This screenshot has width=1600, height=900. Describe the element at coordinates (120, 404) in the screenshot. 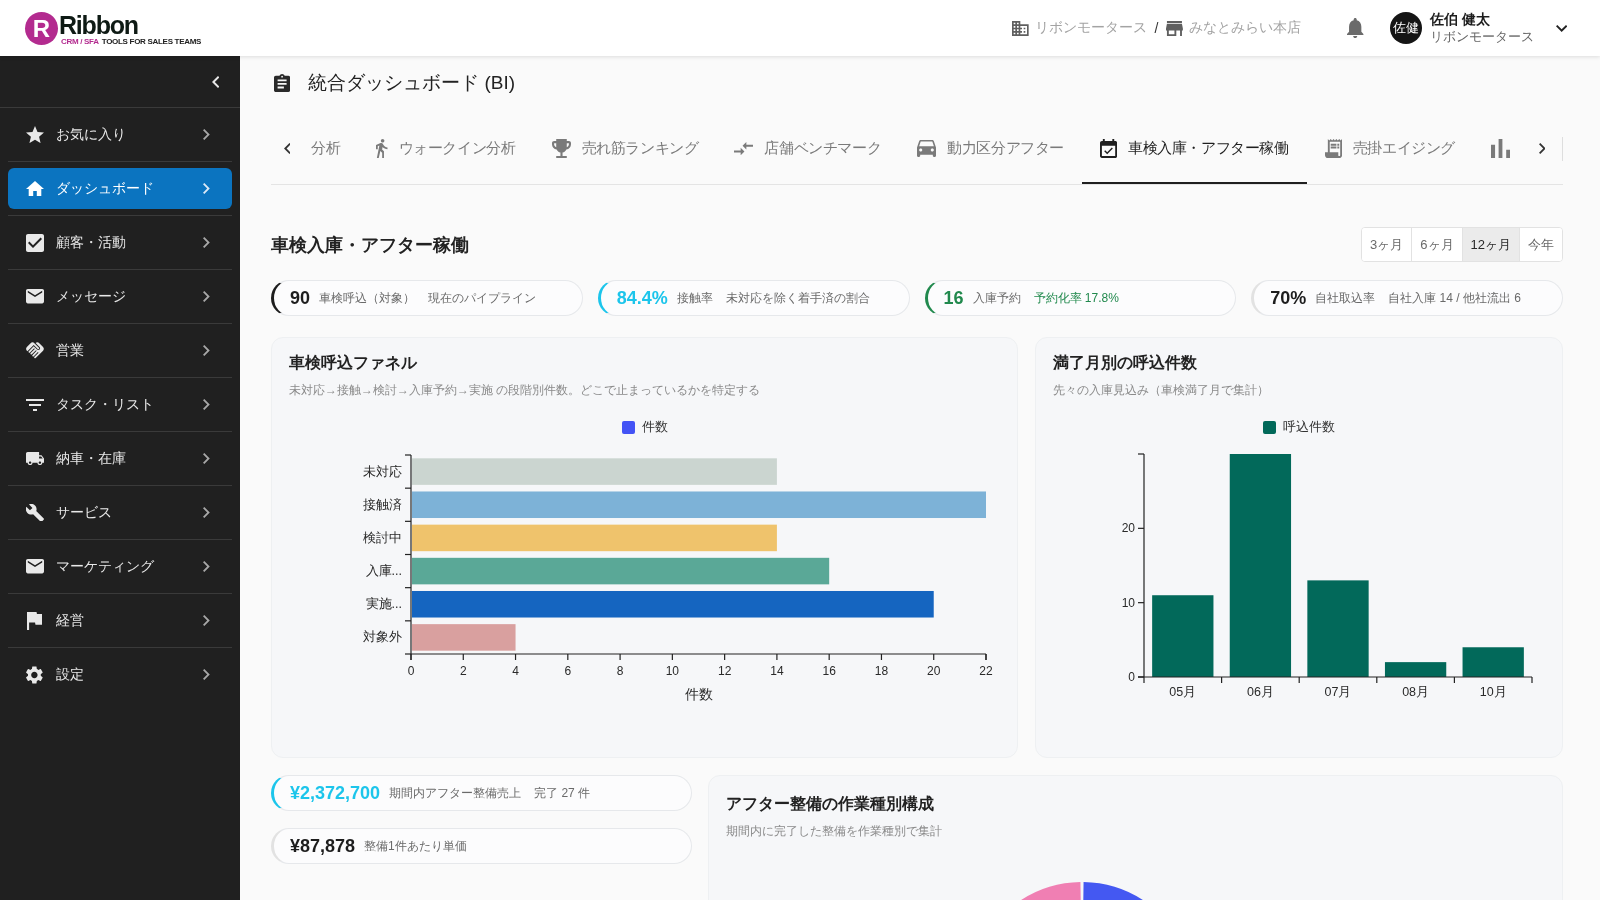

I see `sidebar-item: タスク・リスト` at that location.